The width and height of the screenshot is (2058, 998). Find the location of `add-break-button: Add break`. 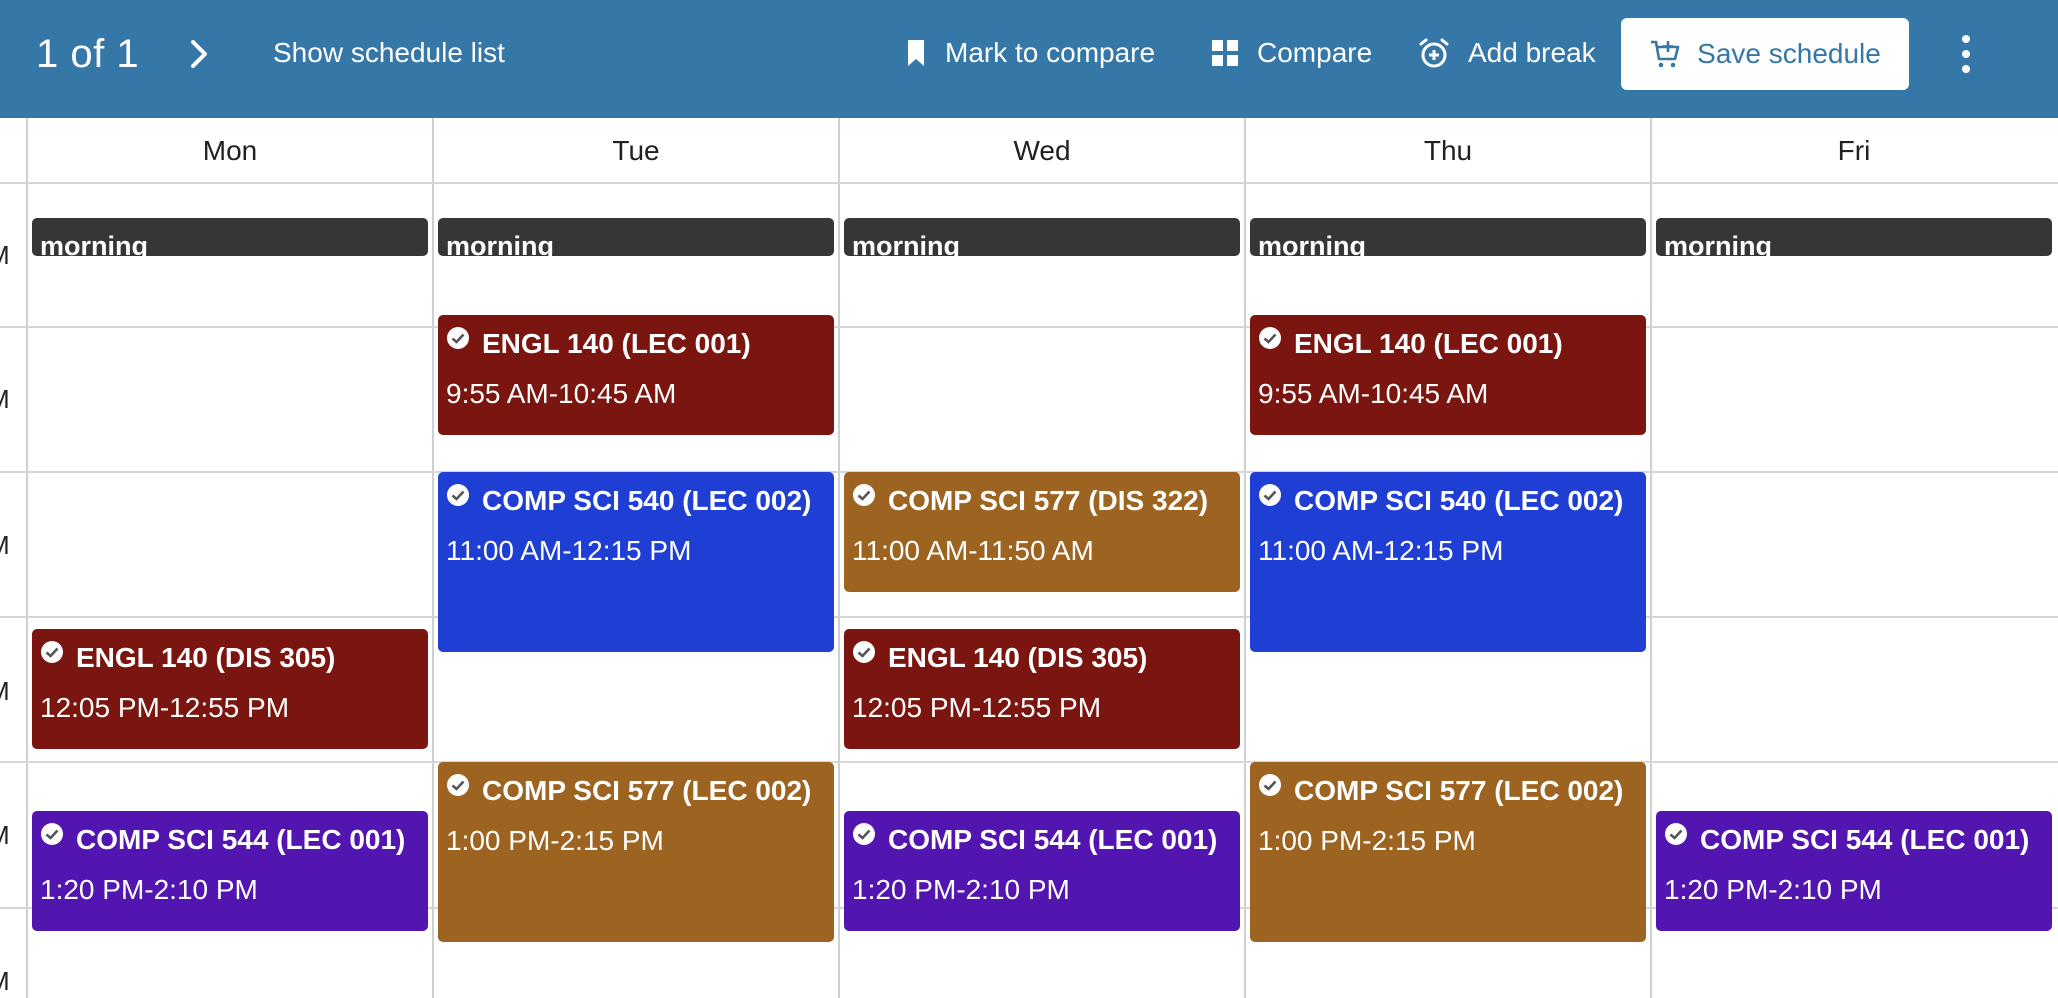

add-break-button: Add break is located at coordinates (1507, 53).